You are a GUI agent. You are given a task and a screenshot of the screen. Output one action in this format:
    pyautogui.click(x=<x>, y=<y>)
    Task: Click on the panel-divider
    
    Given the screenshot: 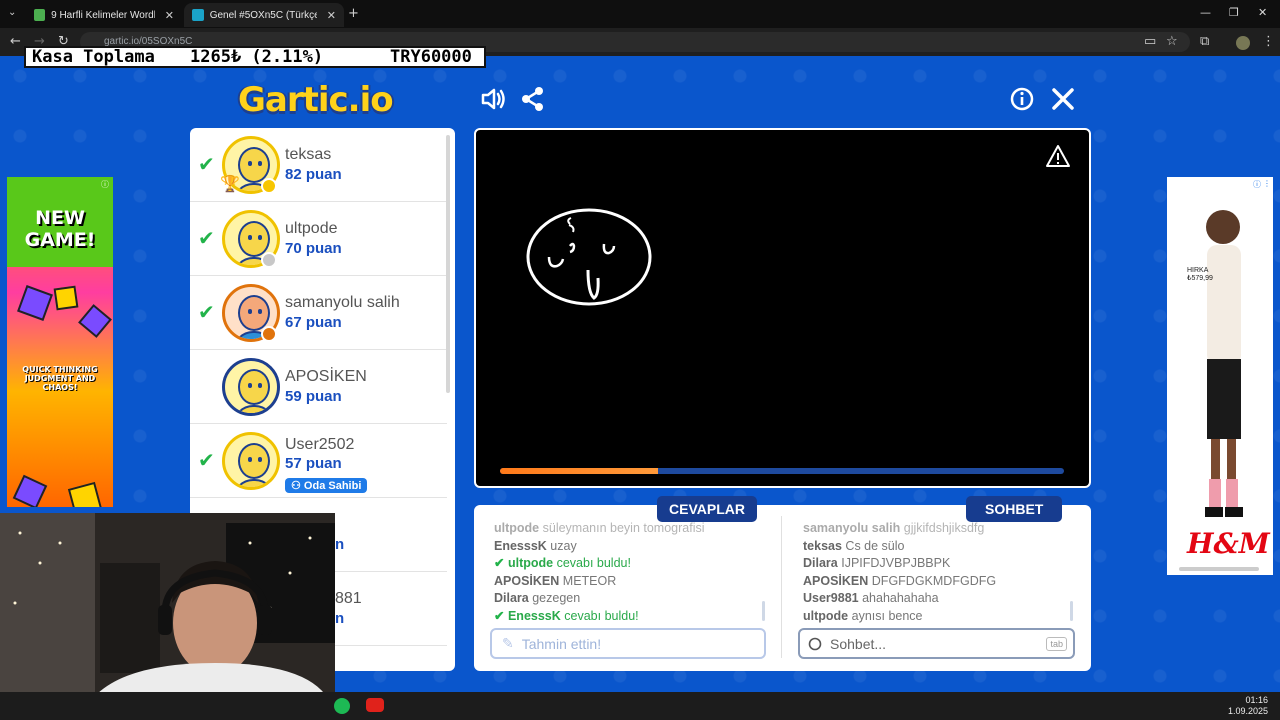 What is the action you would take?
    pyautogui.click(x=781, y=587)
    